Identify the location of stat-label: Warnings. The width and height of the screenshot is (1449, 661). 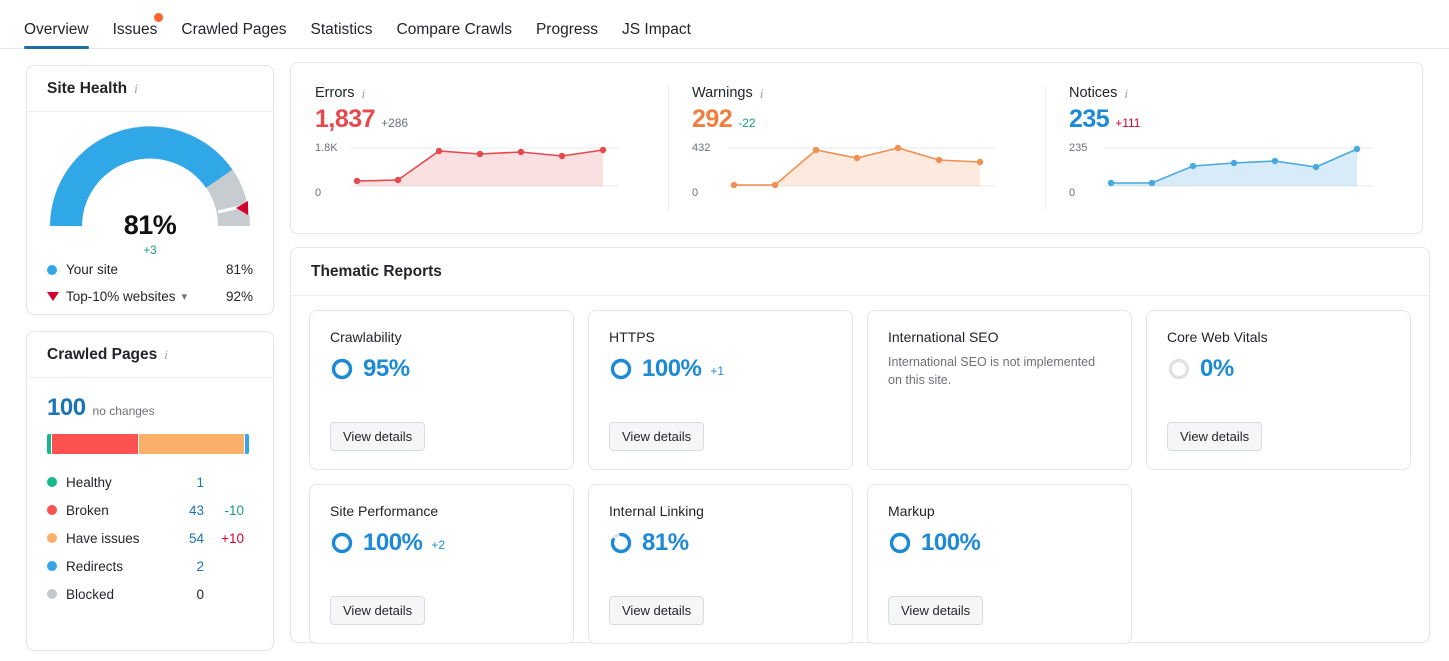
(722, 93).